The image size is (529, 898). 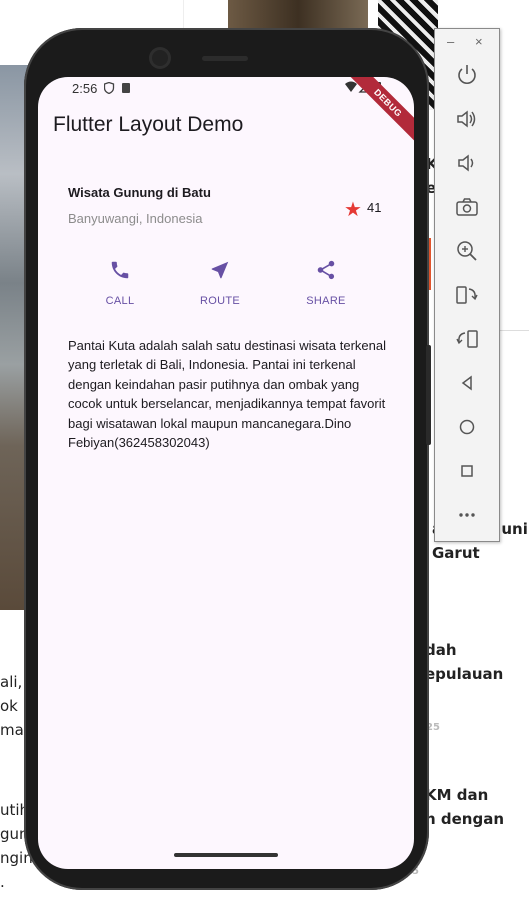 I want to click on background-text: dah, so click(x=441, y=650).